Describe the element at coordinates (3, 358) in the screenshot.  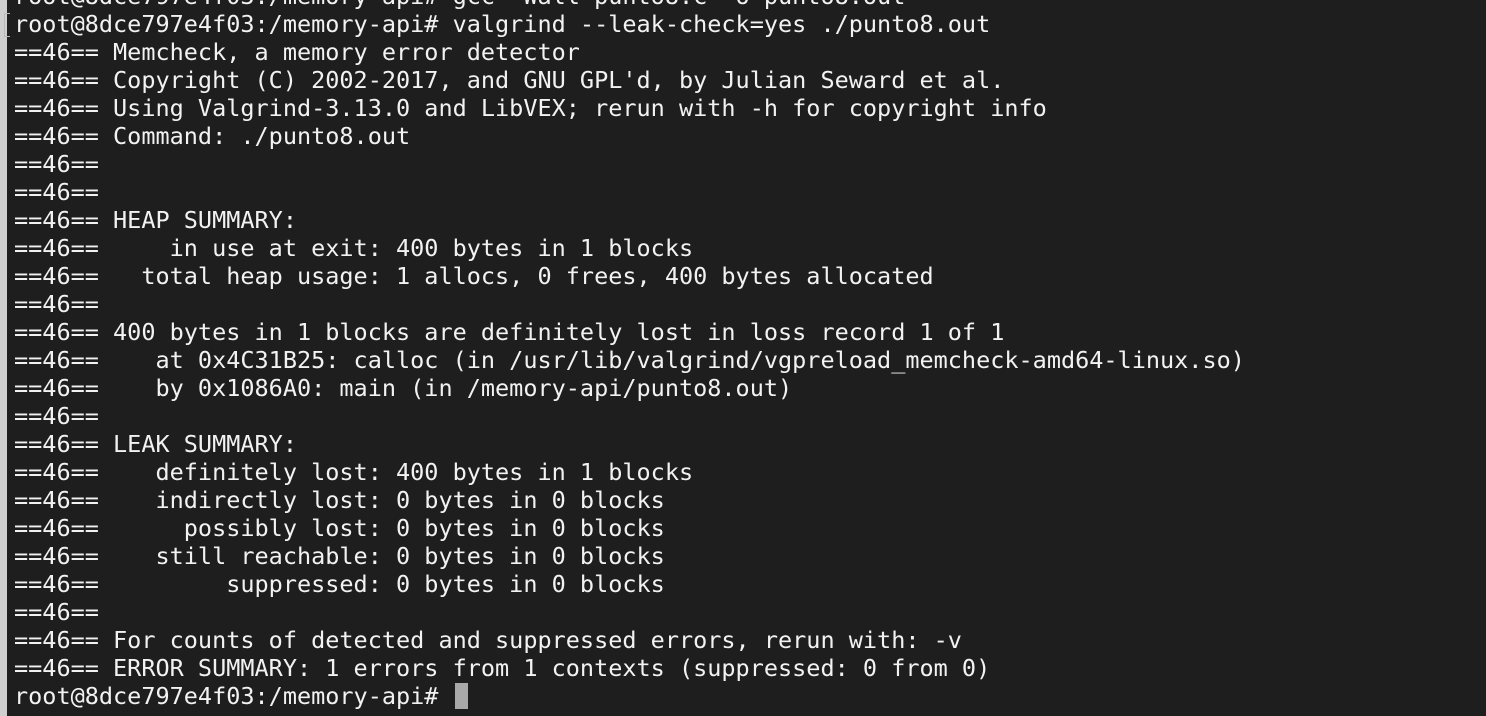
I see `background-window-edge` at that location.